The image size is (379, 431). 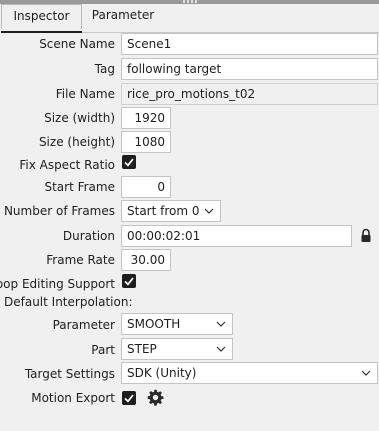 I want to click on parameter-interpolation-select: SMOOTH, so click(x=177, y=324).